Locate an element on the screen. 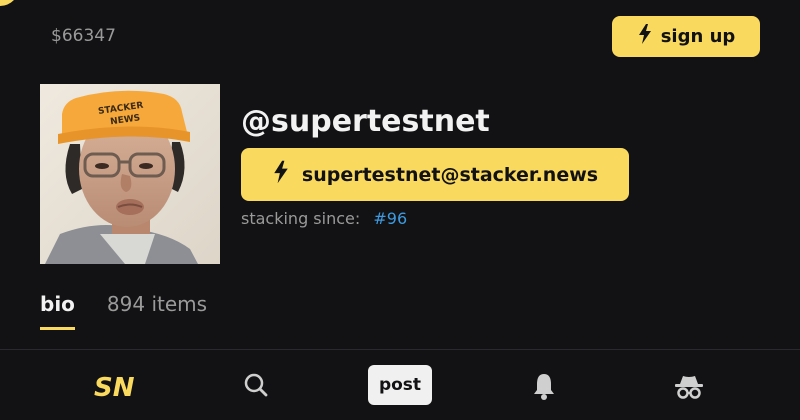 Image resolution: width=800 pixels, height=420 pixels. tab-bio: bio is located at coordinates (57, 311).